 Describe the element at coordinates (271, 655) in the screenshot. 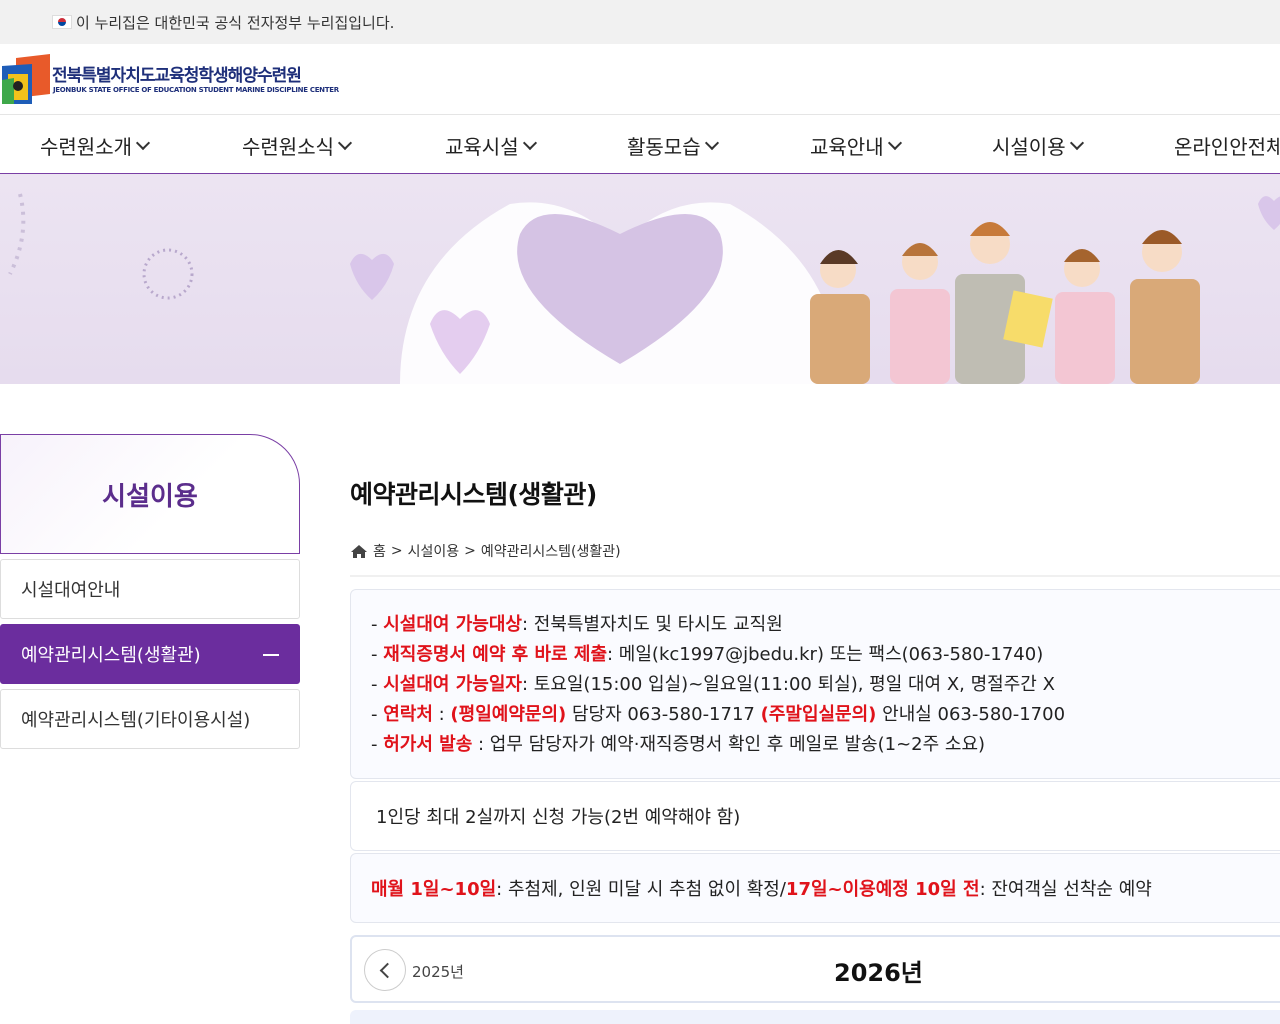

I see `minus-icon` at that location.